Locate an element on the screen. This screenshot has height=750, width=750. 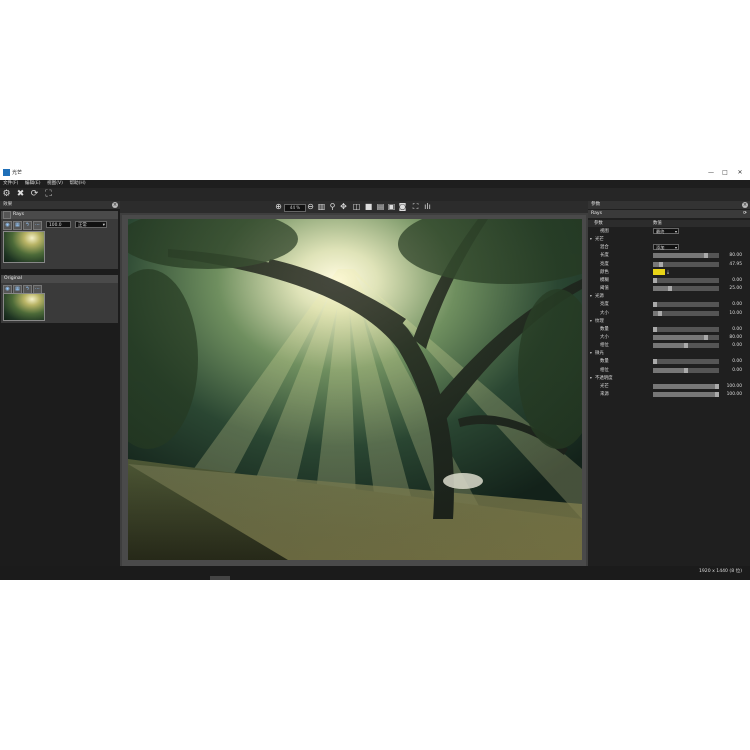
visibility-icon: ◉ is located at coordinates (7, 225).